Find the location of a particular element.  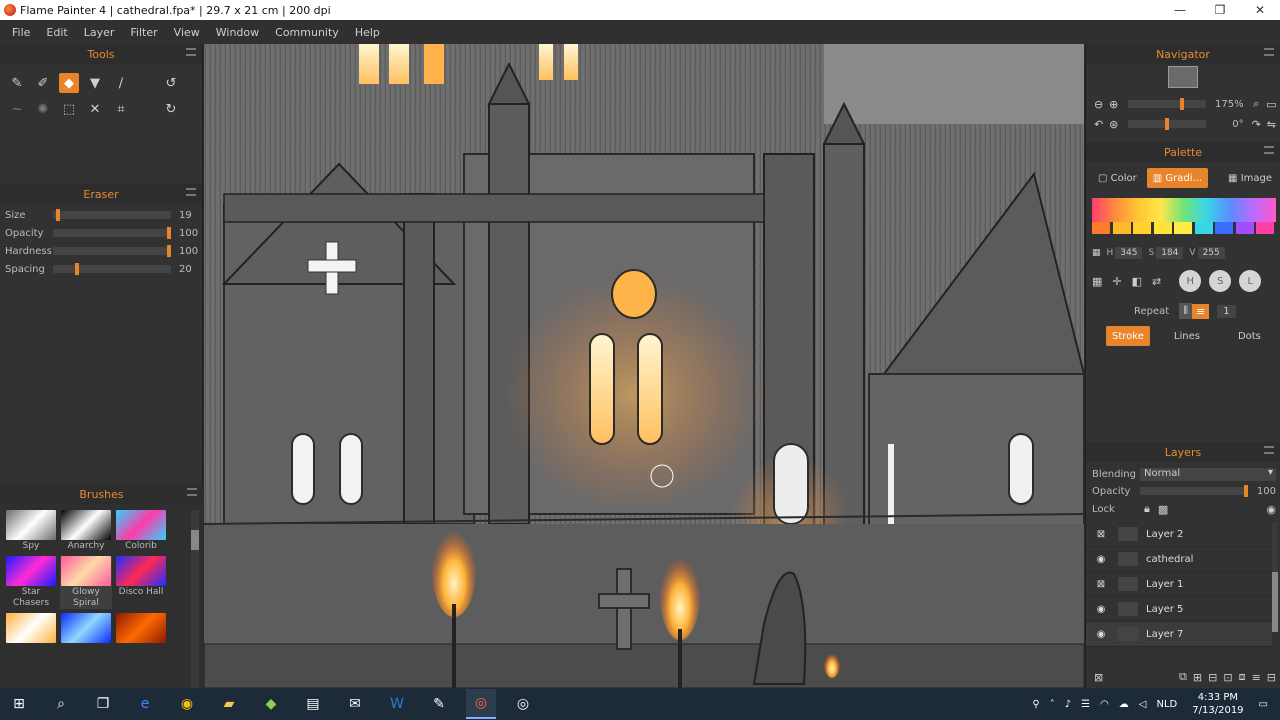

mode-s-button: S is located at coordinates (1220, 281).